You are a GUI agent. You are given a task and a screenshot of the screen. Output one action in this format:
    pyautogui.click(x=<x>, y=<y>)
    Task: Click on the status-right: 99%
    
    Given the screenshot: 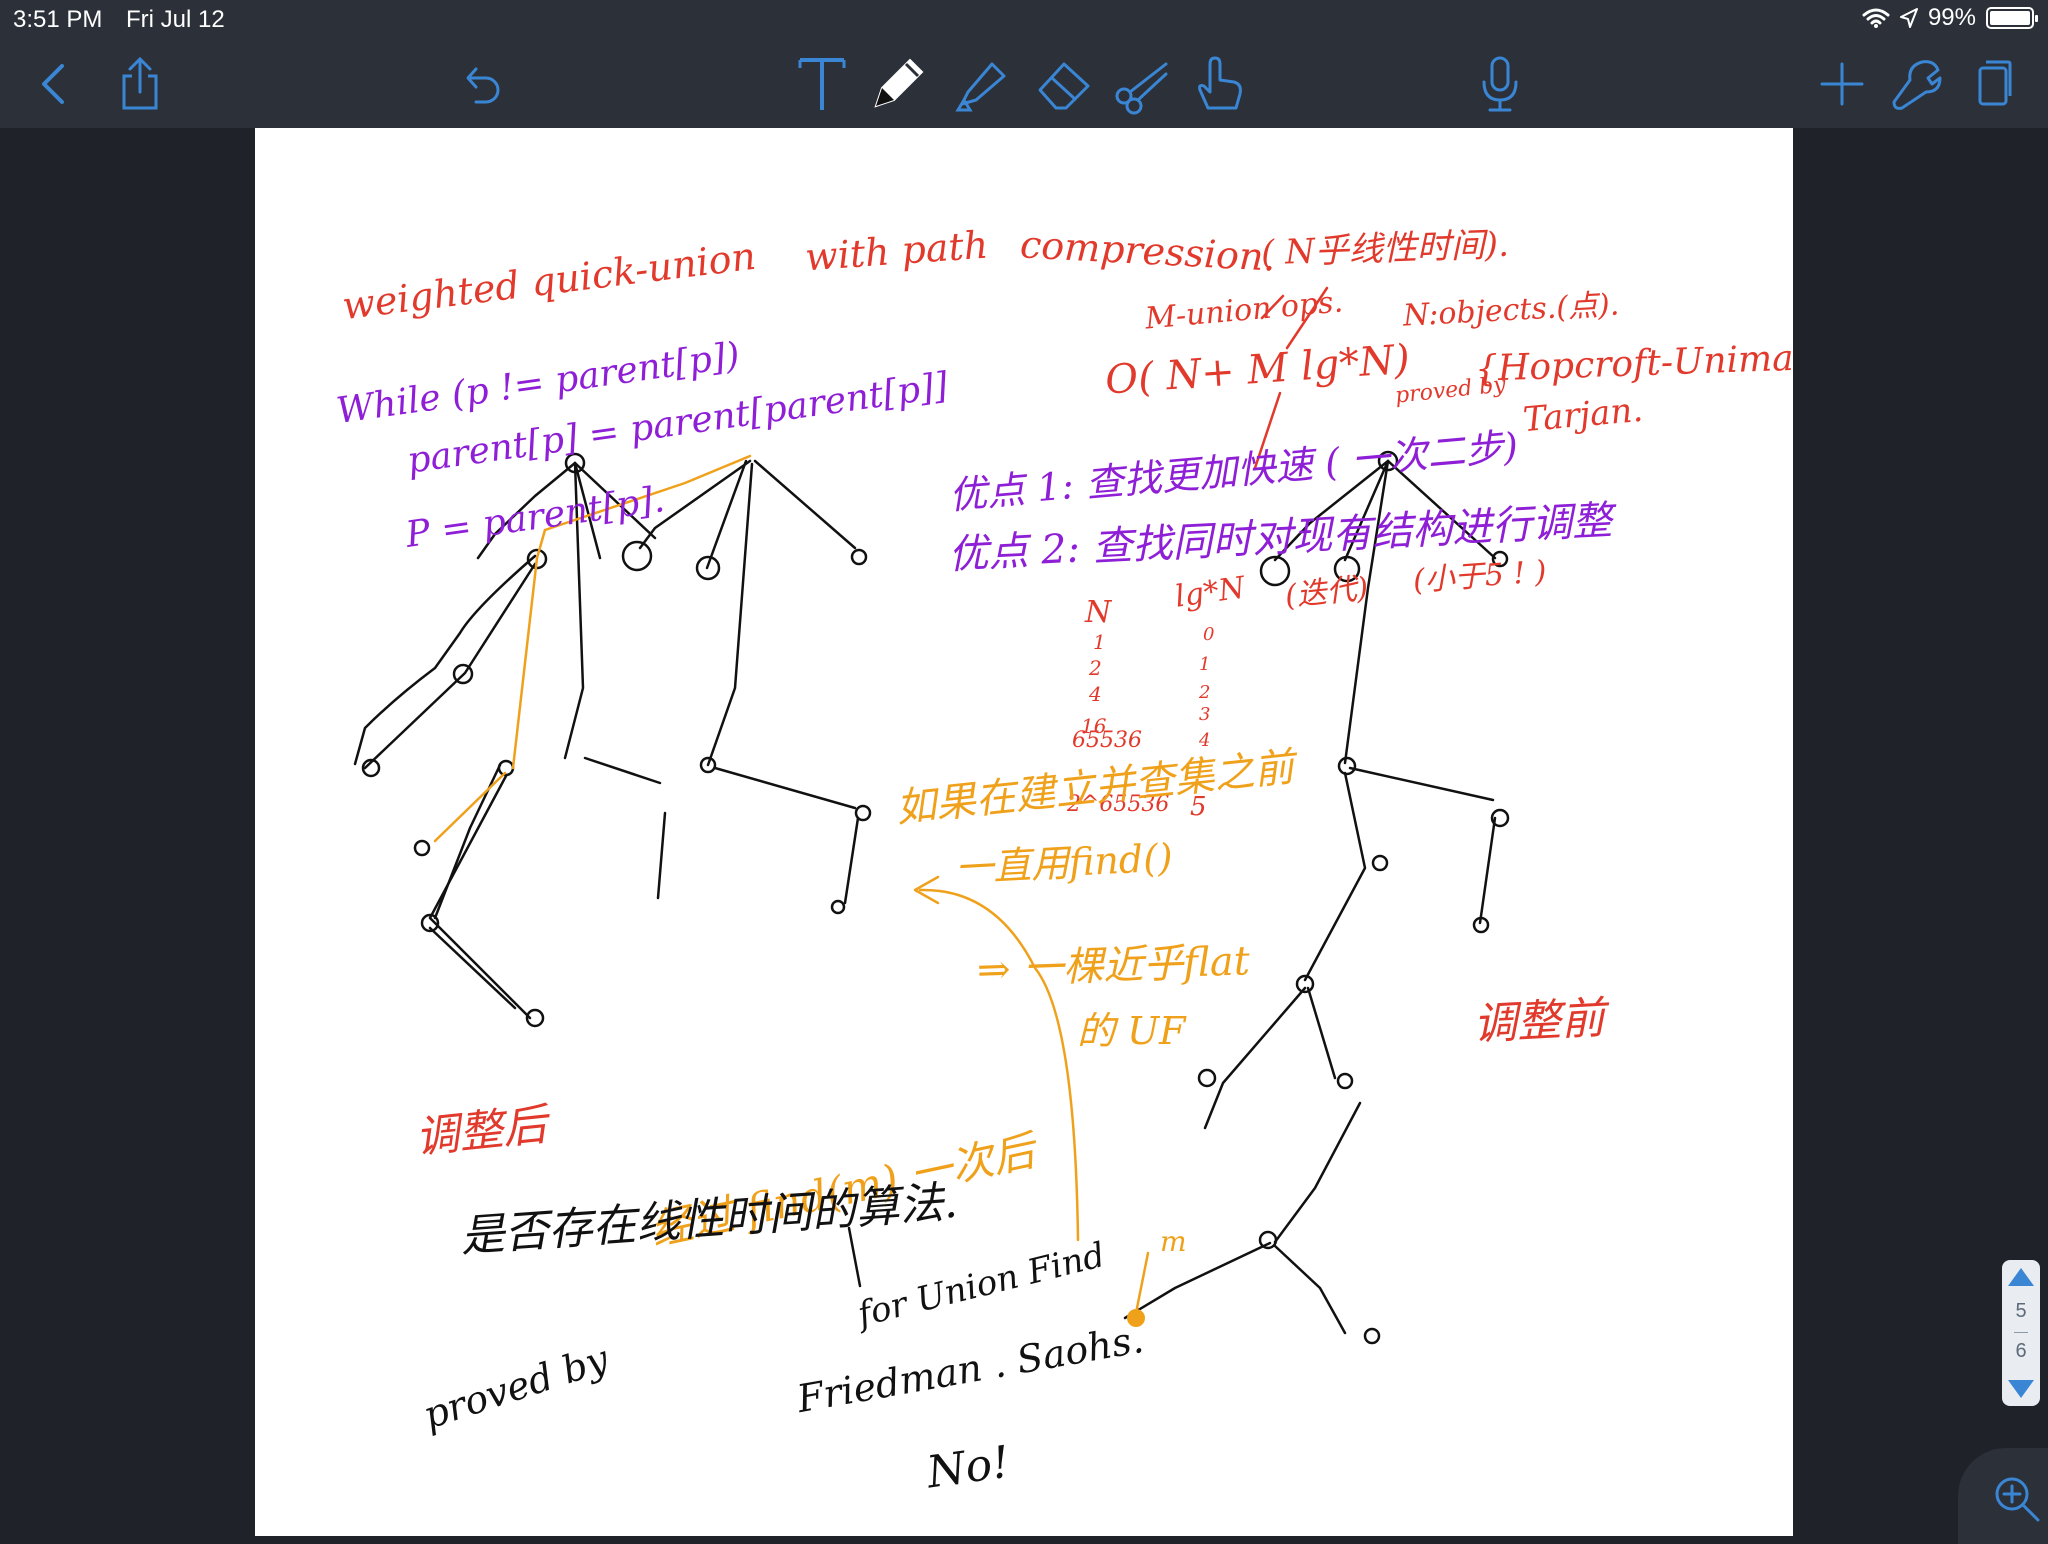 What is the action you would take?
    pyautogui.click(x=1950, y=18)
    